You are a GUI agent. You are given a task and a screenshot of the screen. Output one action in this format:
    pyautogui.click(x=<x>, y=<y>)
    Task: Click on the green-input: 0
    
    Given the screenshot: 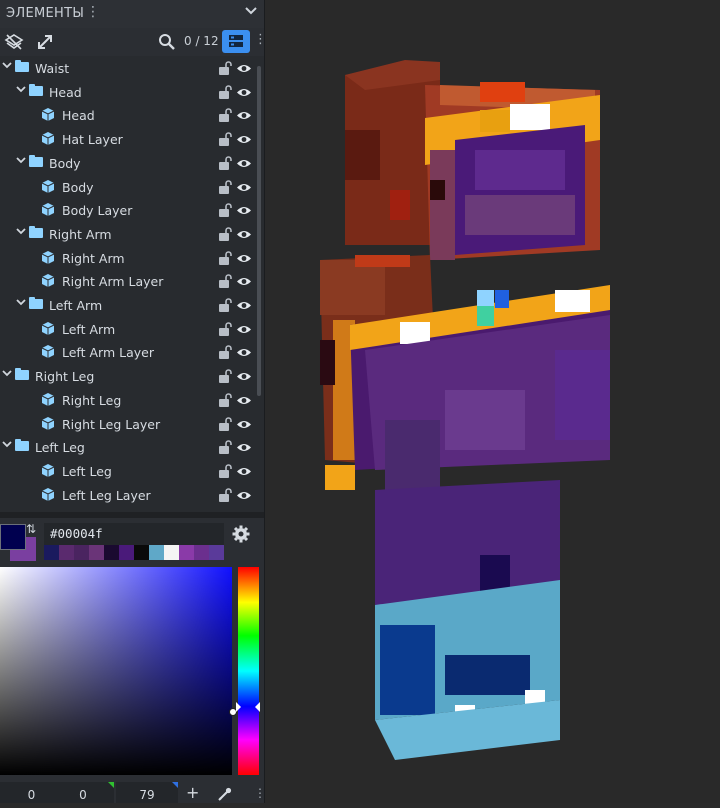 What is the action you would take?
    pyautogui.click(x=83, y=792)
    